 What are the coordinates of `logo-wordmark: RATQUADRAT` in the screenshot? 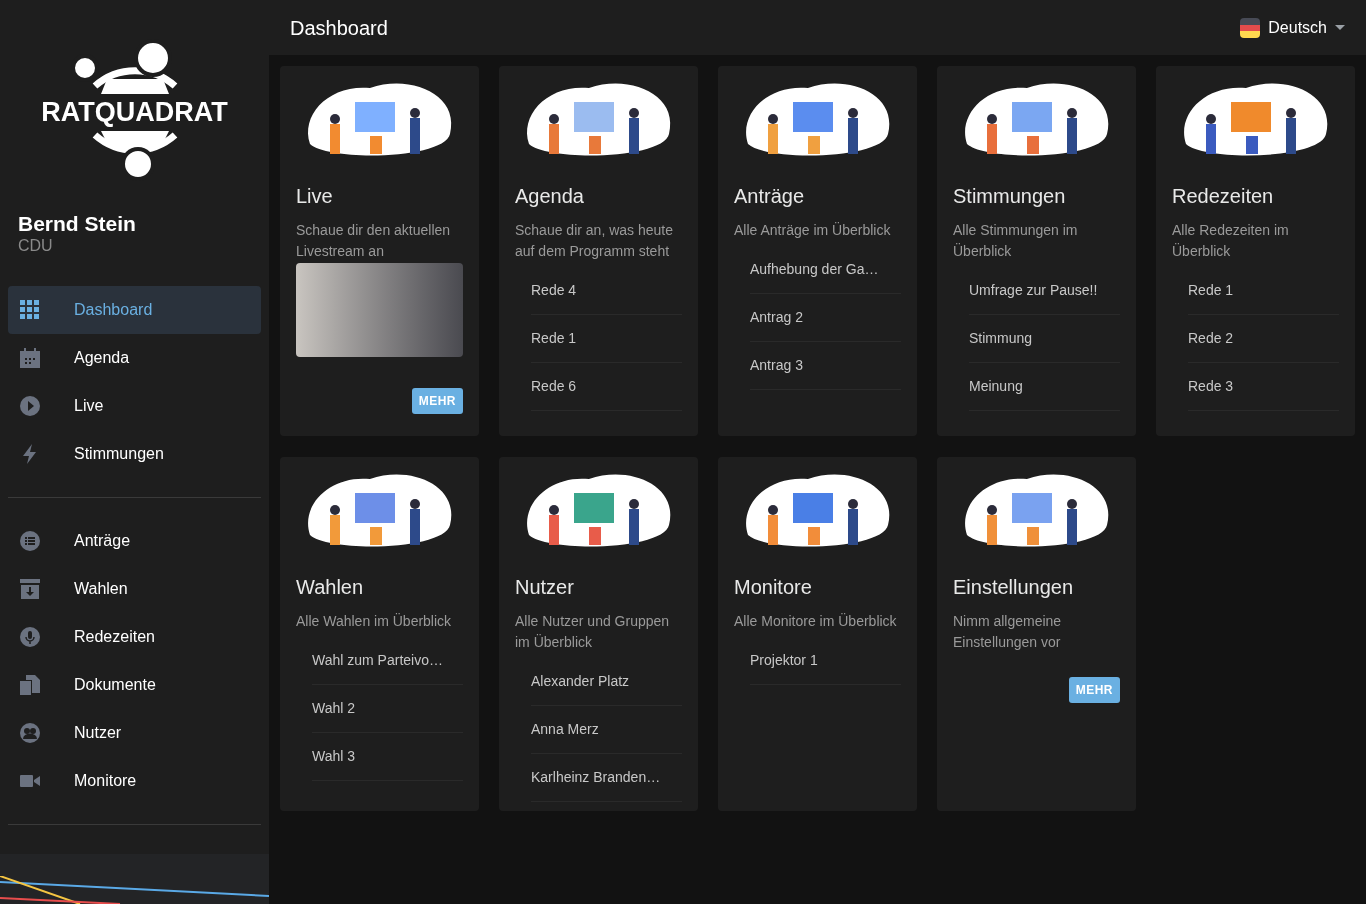 It's located at (134, 112).